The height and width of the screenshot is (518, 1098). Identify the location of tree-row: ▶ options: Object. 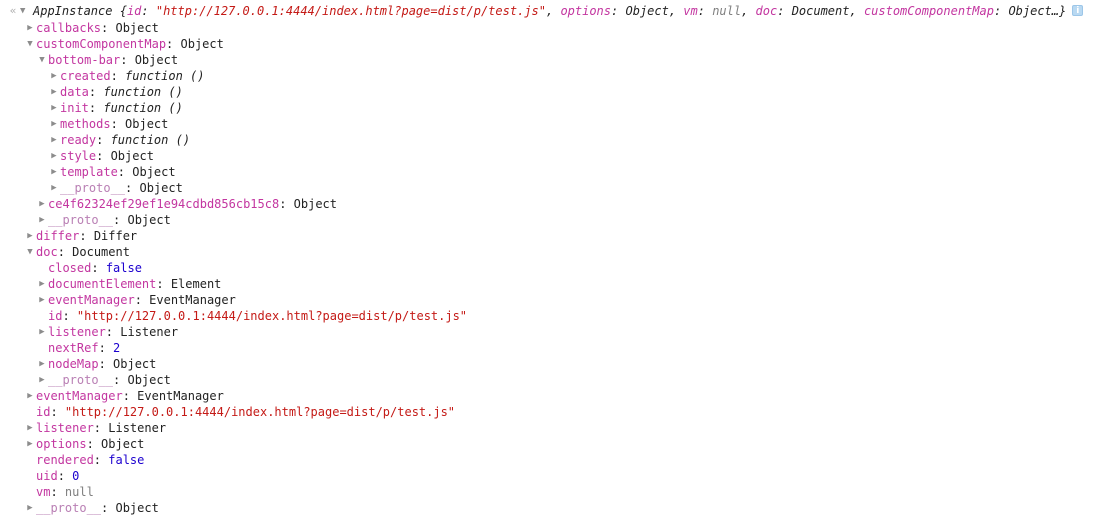
(549, 444).